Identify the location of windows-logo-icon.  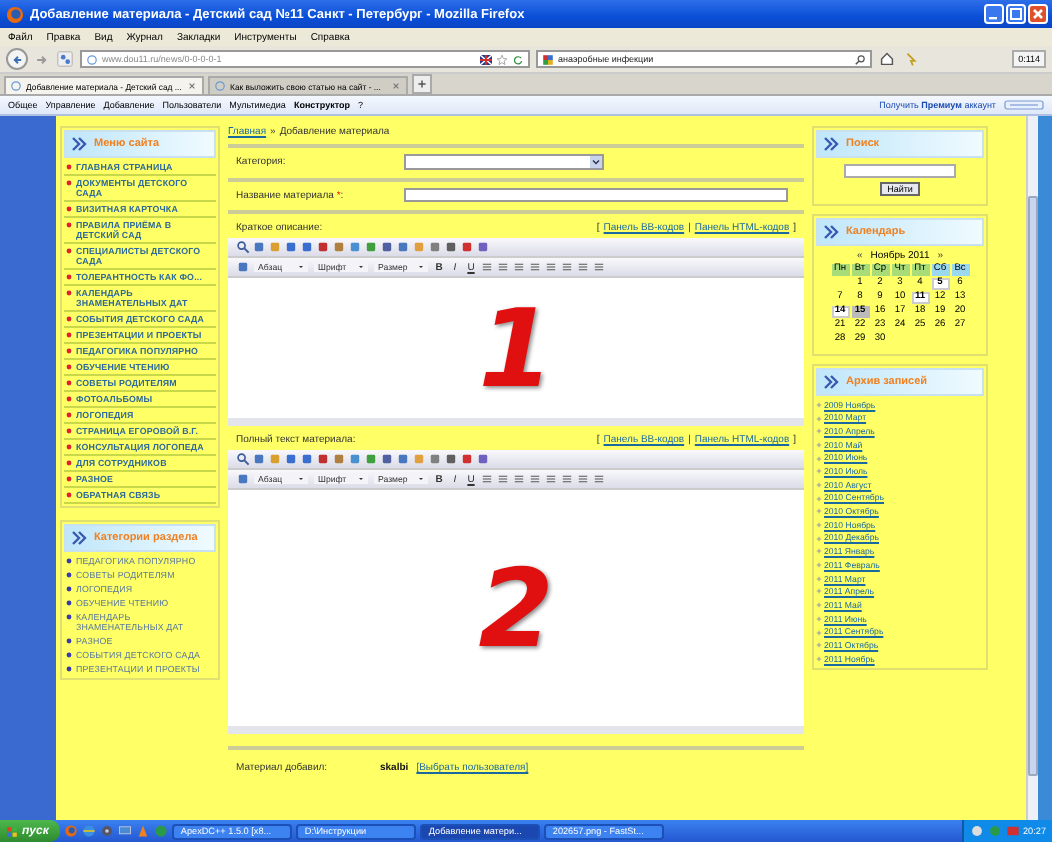
(12, 831).